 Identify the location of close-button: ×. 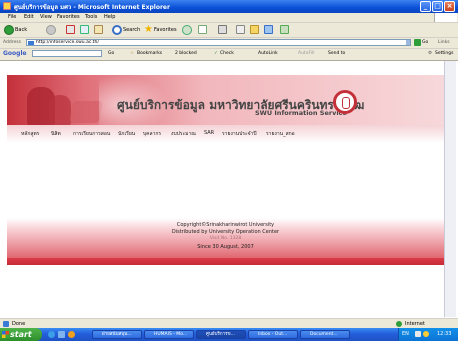
(449, 6).